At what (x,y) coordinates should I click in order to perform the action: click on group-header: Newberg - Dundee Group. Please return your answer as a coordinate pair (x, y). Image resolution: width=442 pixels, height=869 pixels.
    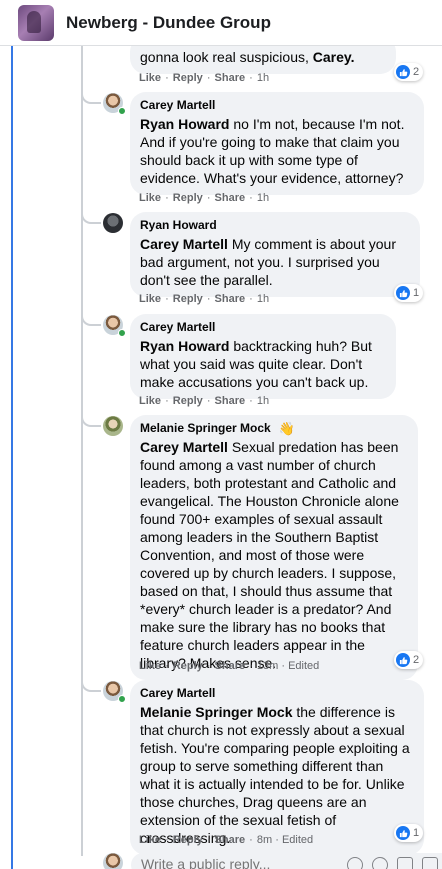
    Looking at the image, I should click on (221, 23).